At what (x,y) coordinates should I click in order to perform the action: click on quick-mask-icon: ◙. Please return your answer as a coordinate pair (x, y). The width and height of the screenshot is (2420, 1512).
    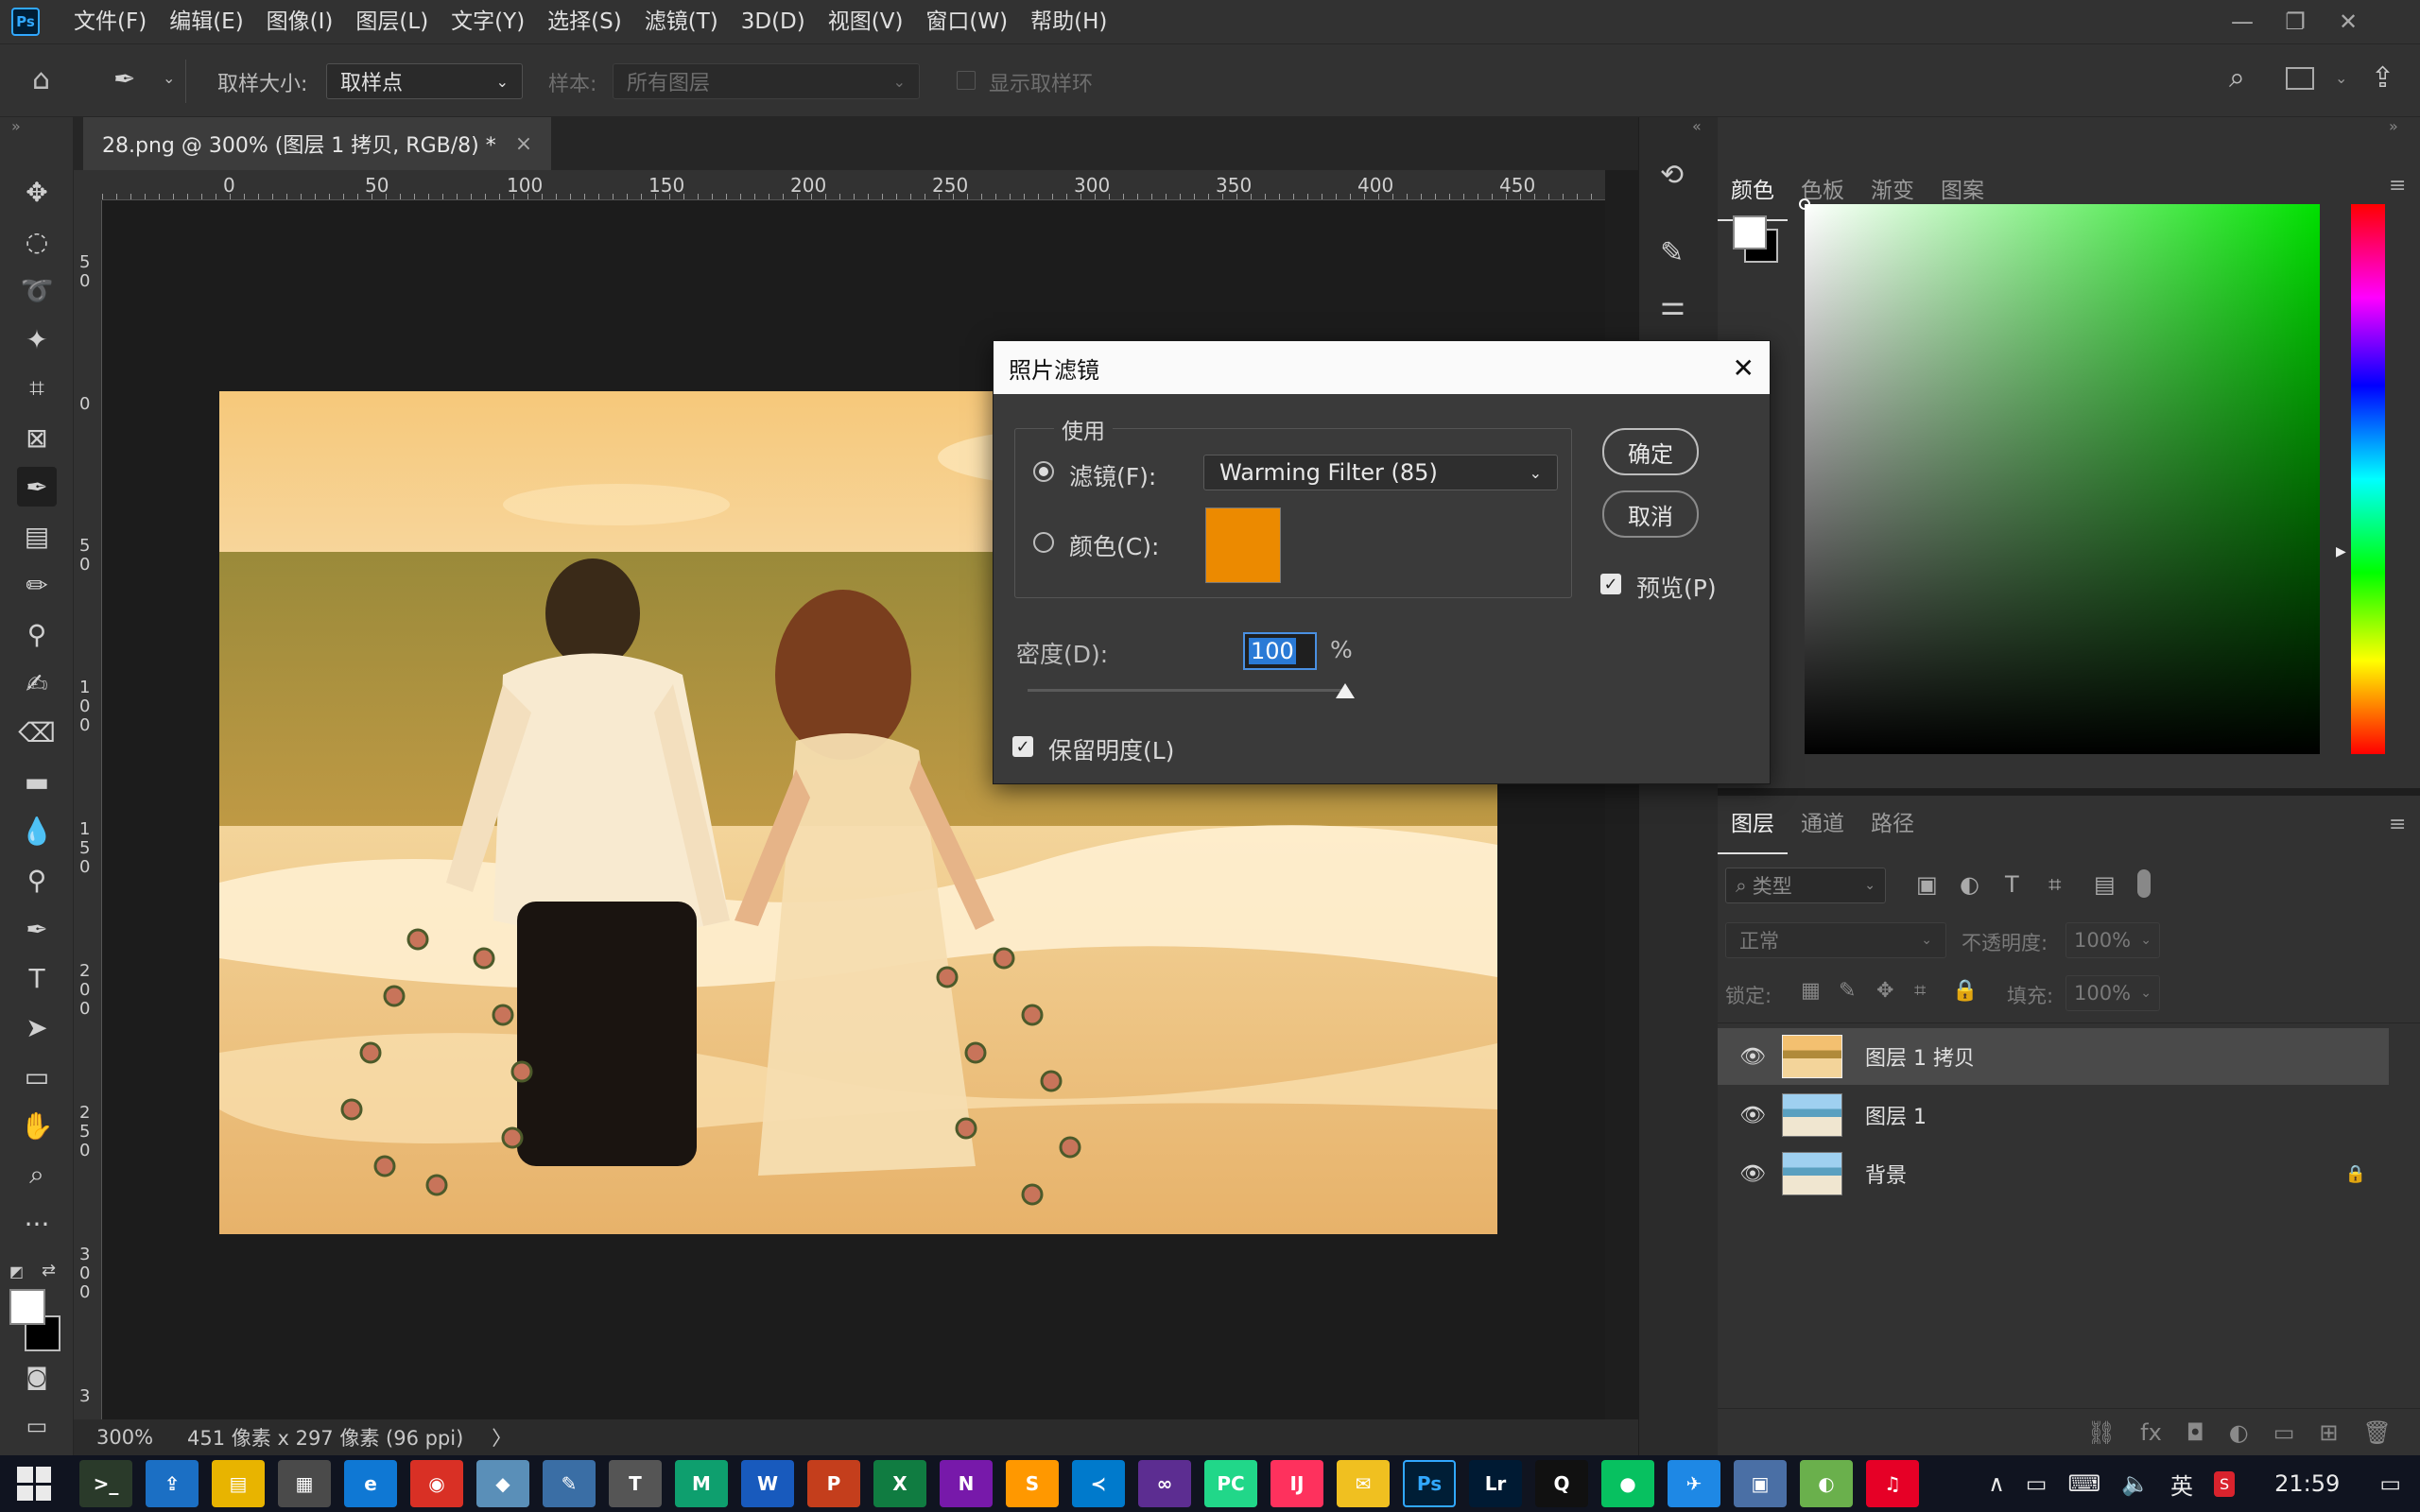
    Looking at the image, I should click on (37, 1377).